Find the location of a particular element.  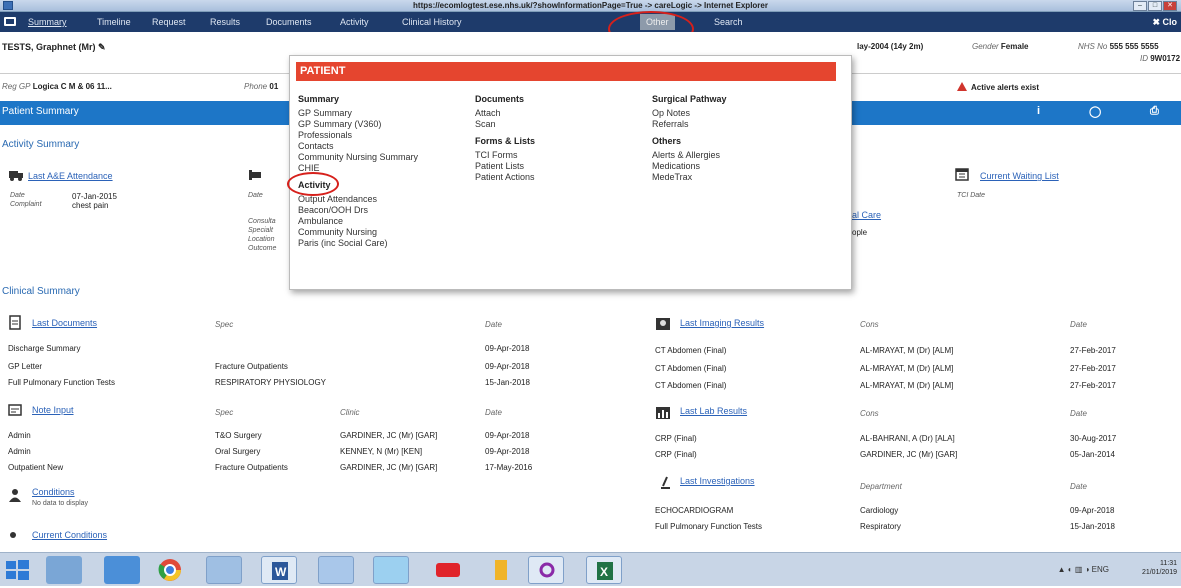

nav-search: Search is located at coordinates (728, 22).